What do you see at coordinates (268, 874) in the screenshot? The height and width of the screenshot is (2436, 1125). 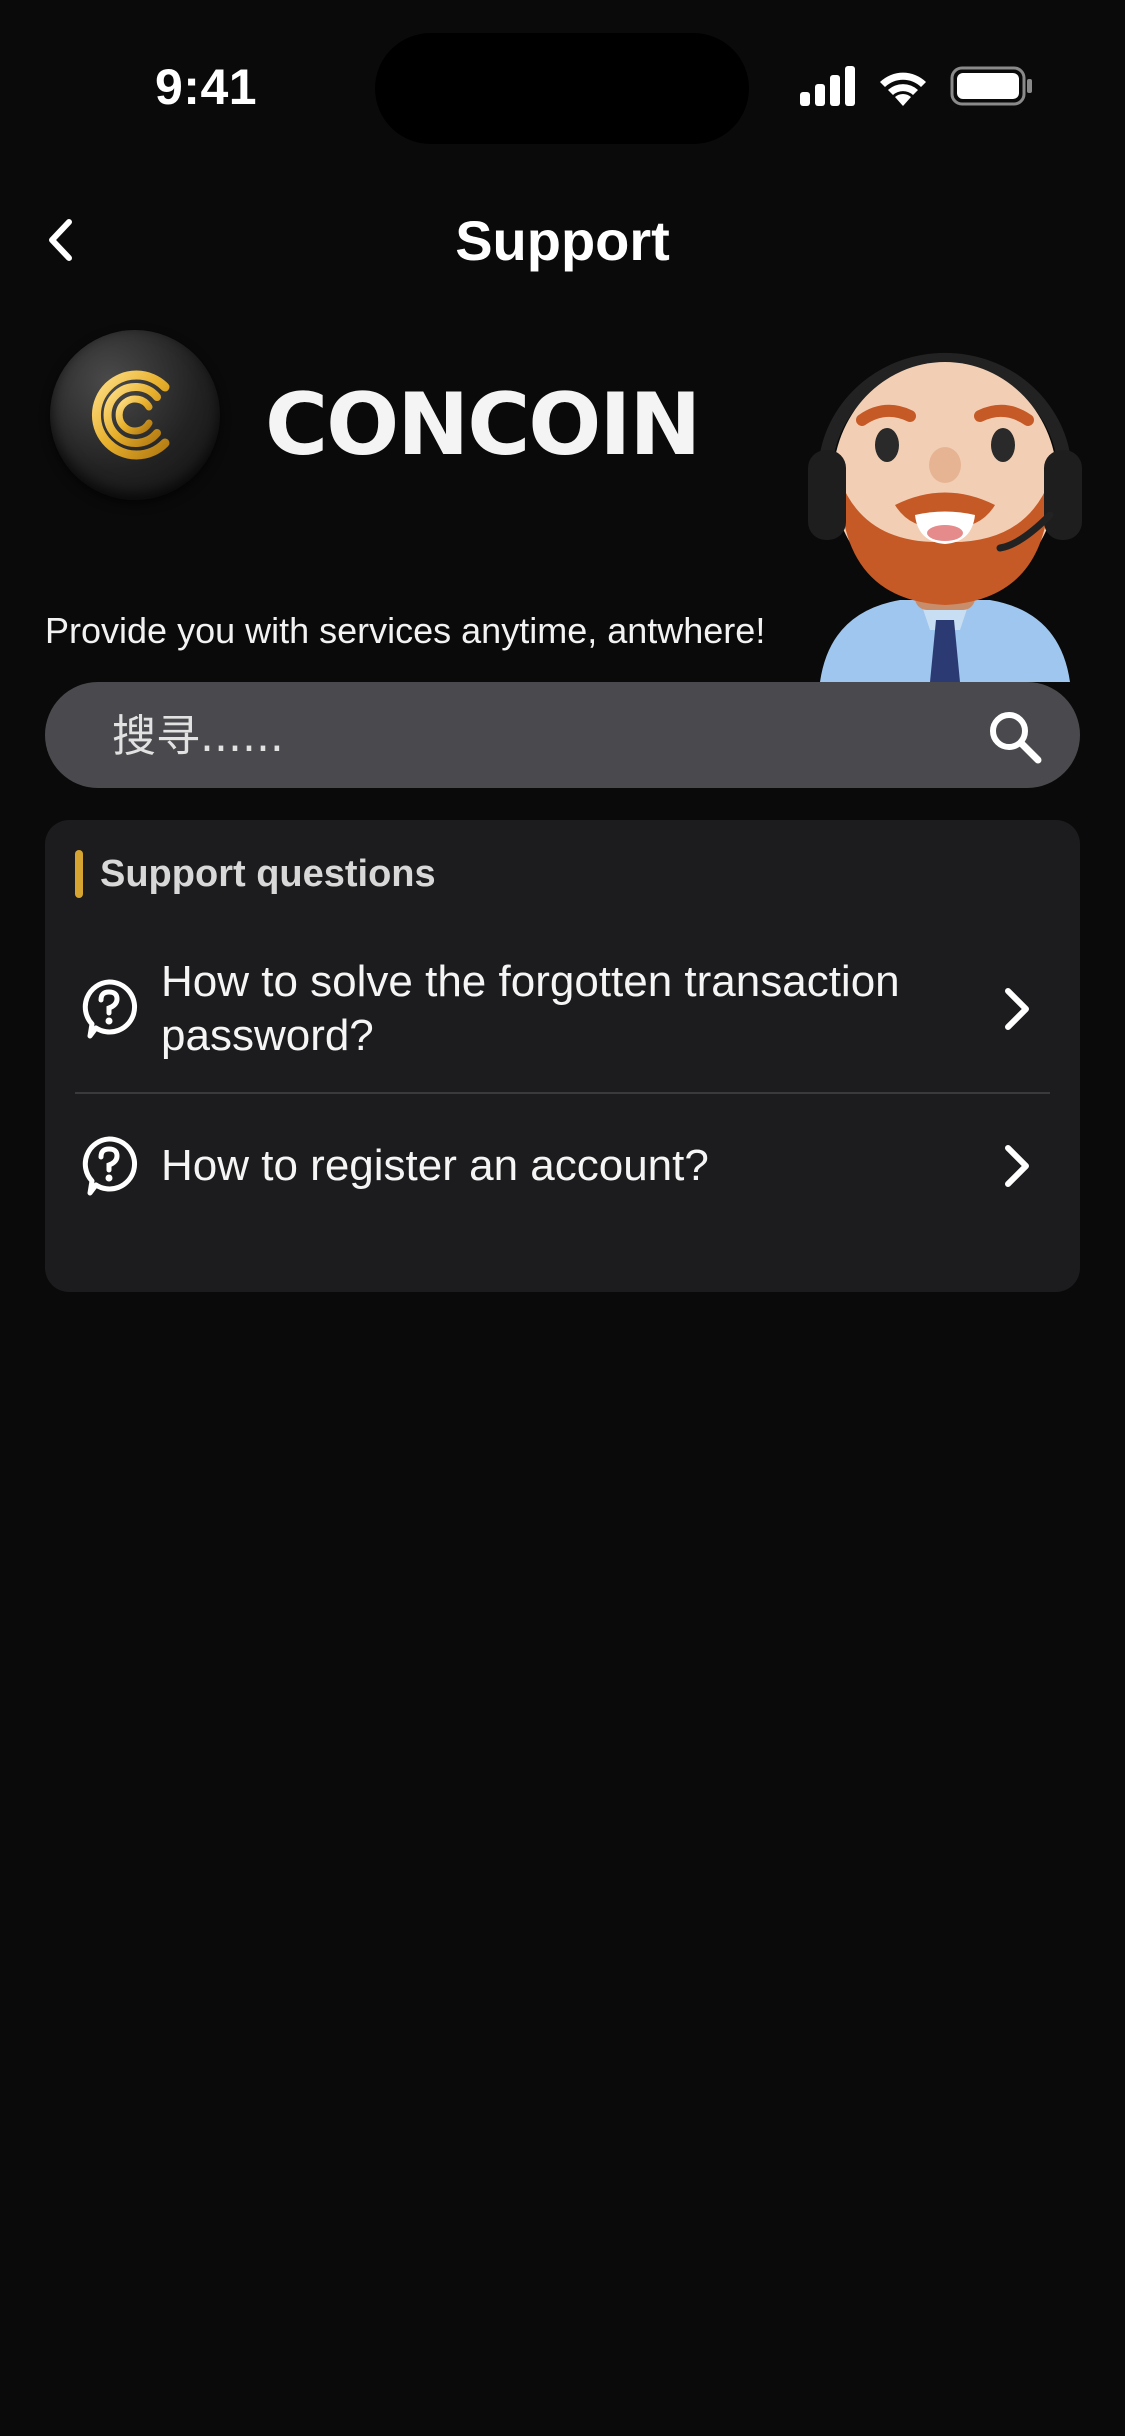 I see `section-title: Support questions` at bounding box center [268, 874].